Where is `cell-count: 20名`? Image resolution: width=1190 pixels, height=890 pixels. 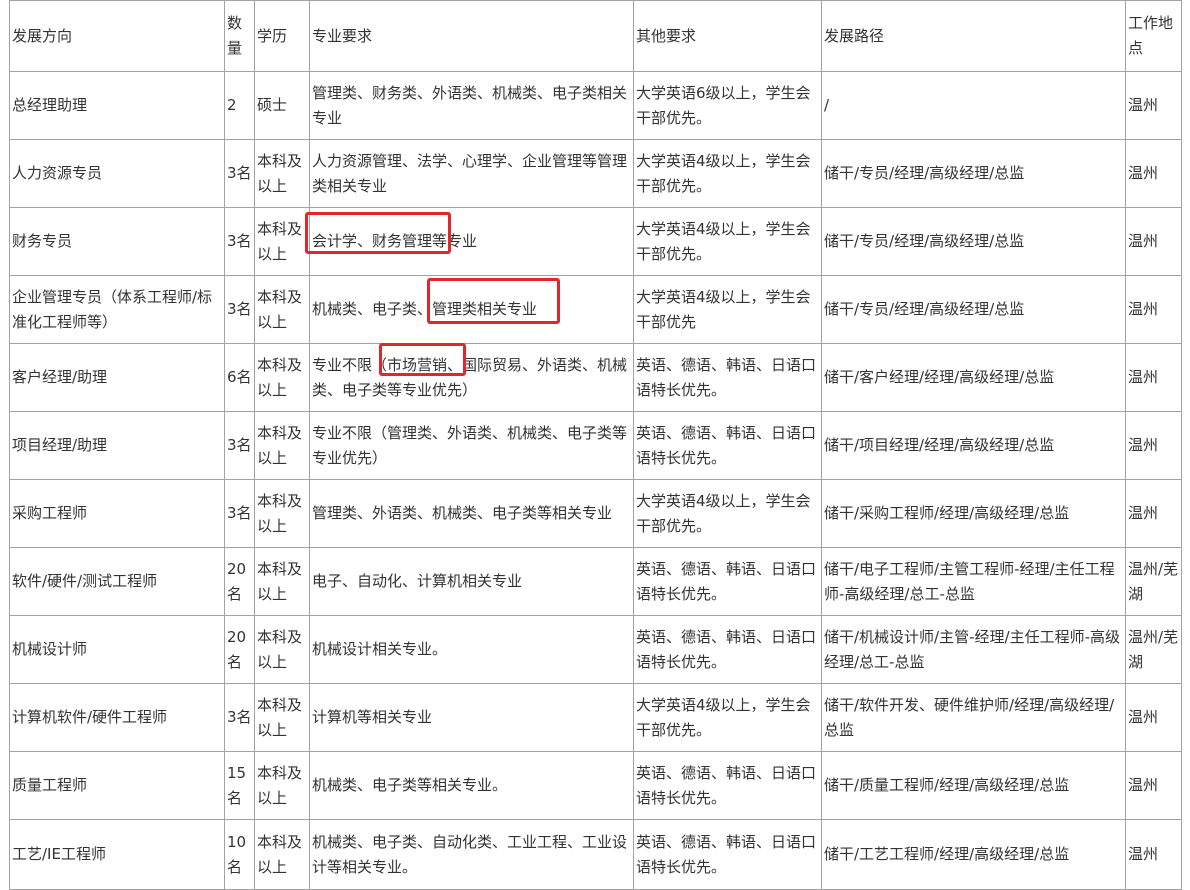
cell-count: 20名 is located at coordinates (239, 649).